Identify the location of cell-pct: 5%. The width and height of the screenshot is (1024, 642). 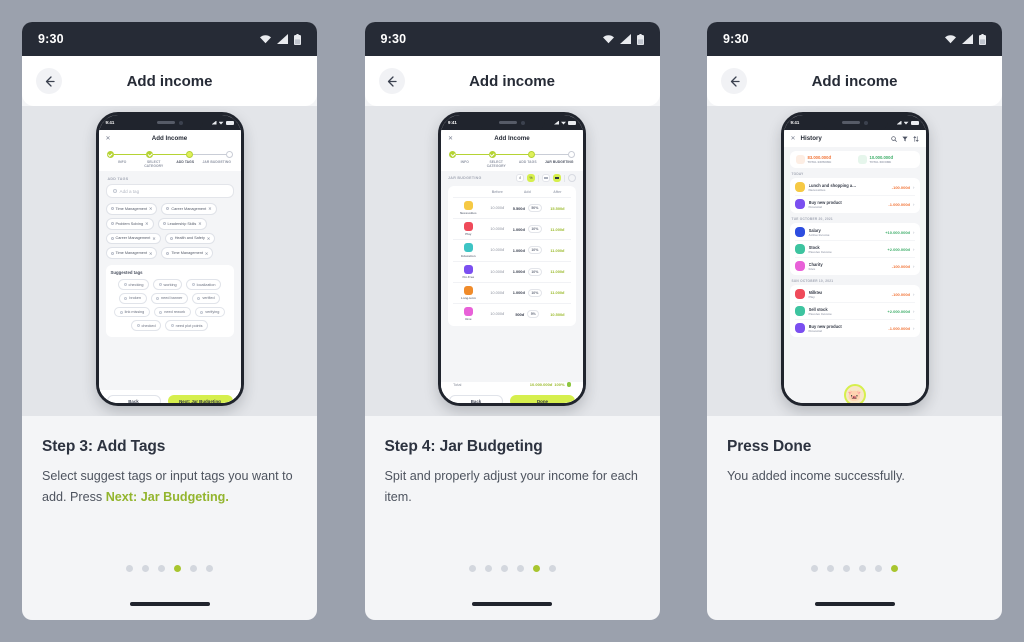
(533, 314).